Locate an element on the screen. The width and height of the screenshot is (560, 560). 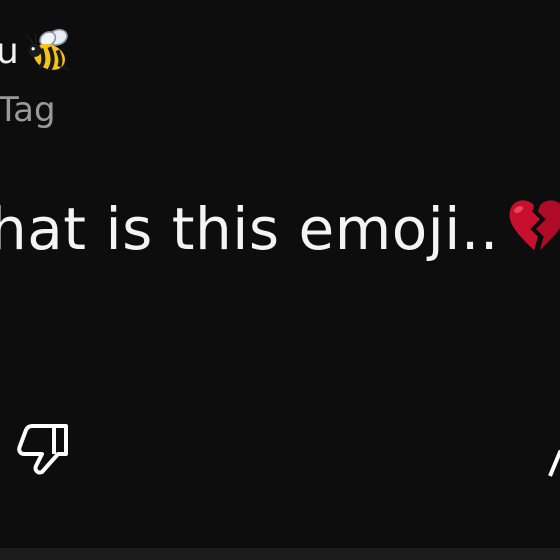
dislike-button is located at coordinates (43, 449).